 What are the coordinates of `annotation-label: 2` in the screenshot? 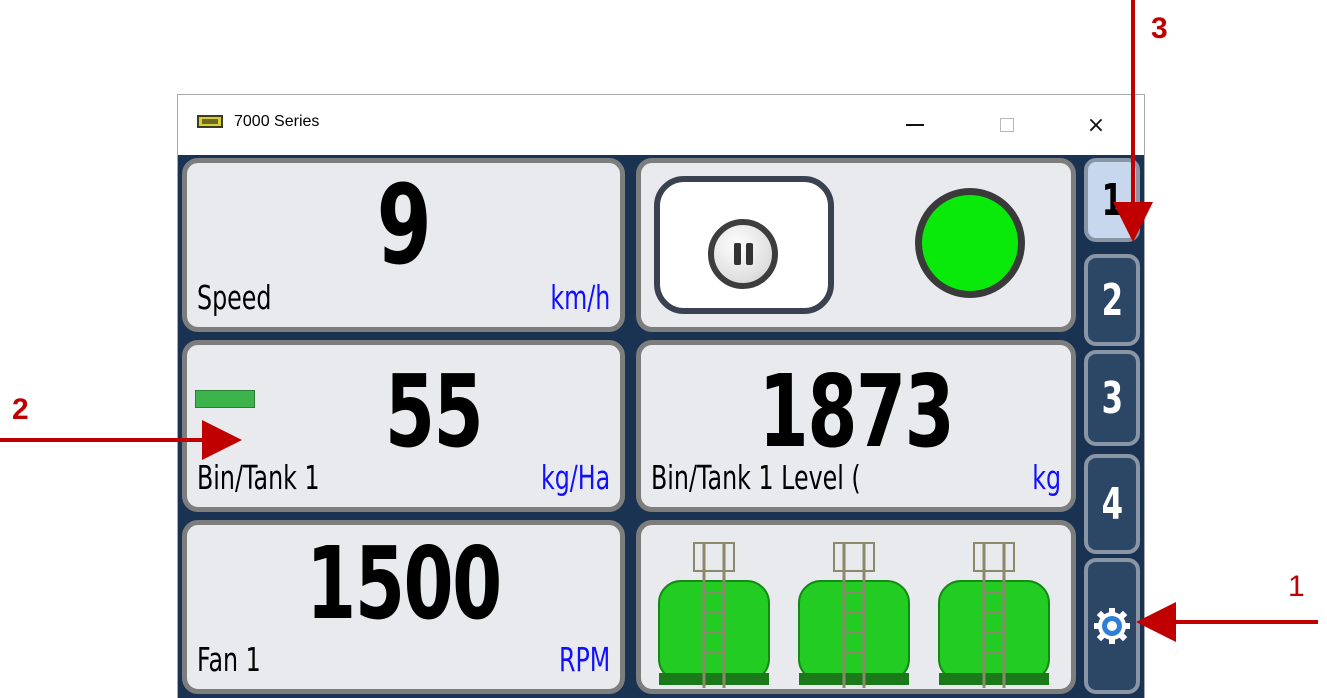 It's located at (20, 409).